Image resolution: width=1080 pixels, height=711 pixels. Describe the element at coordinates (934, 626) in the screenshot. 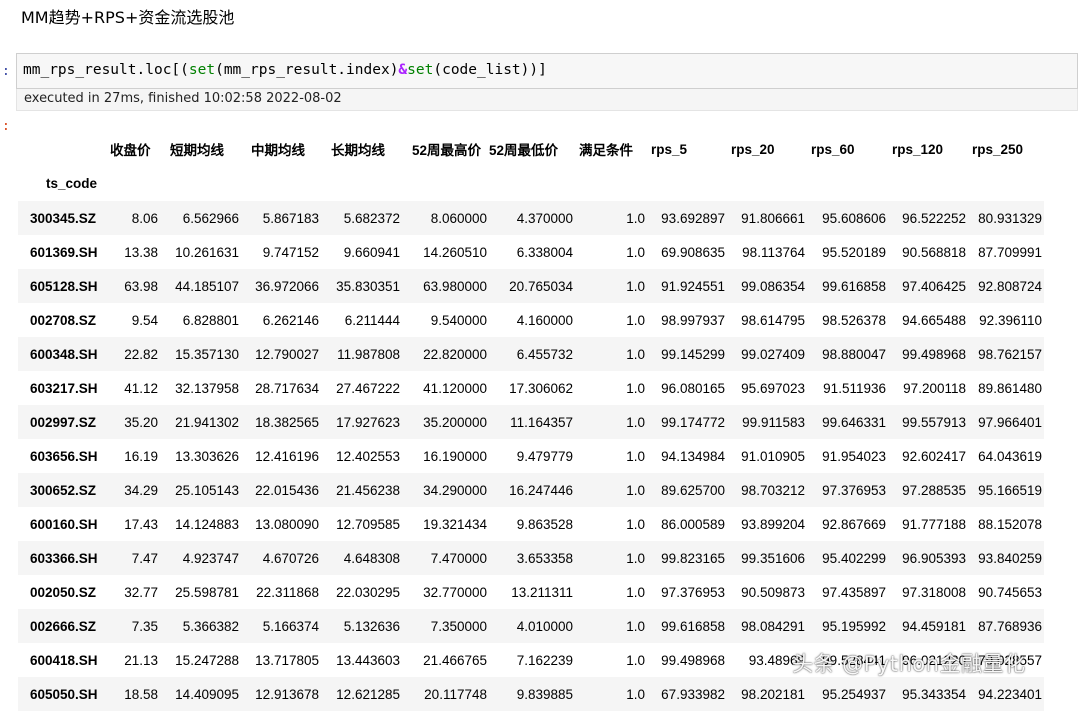

I see `table-cell: 94.459181` at that location.